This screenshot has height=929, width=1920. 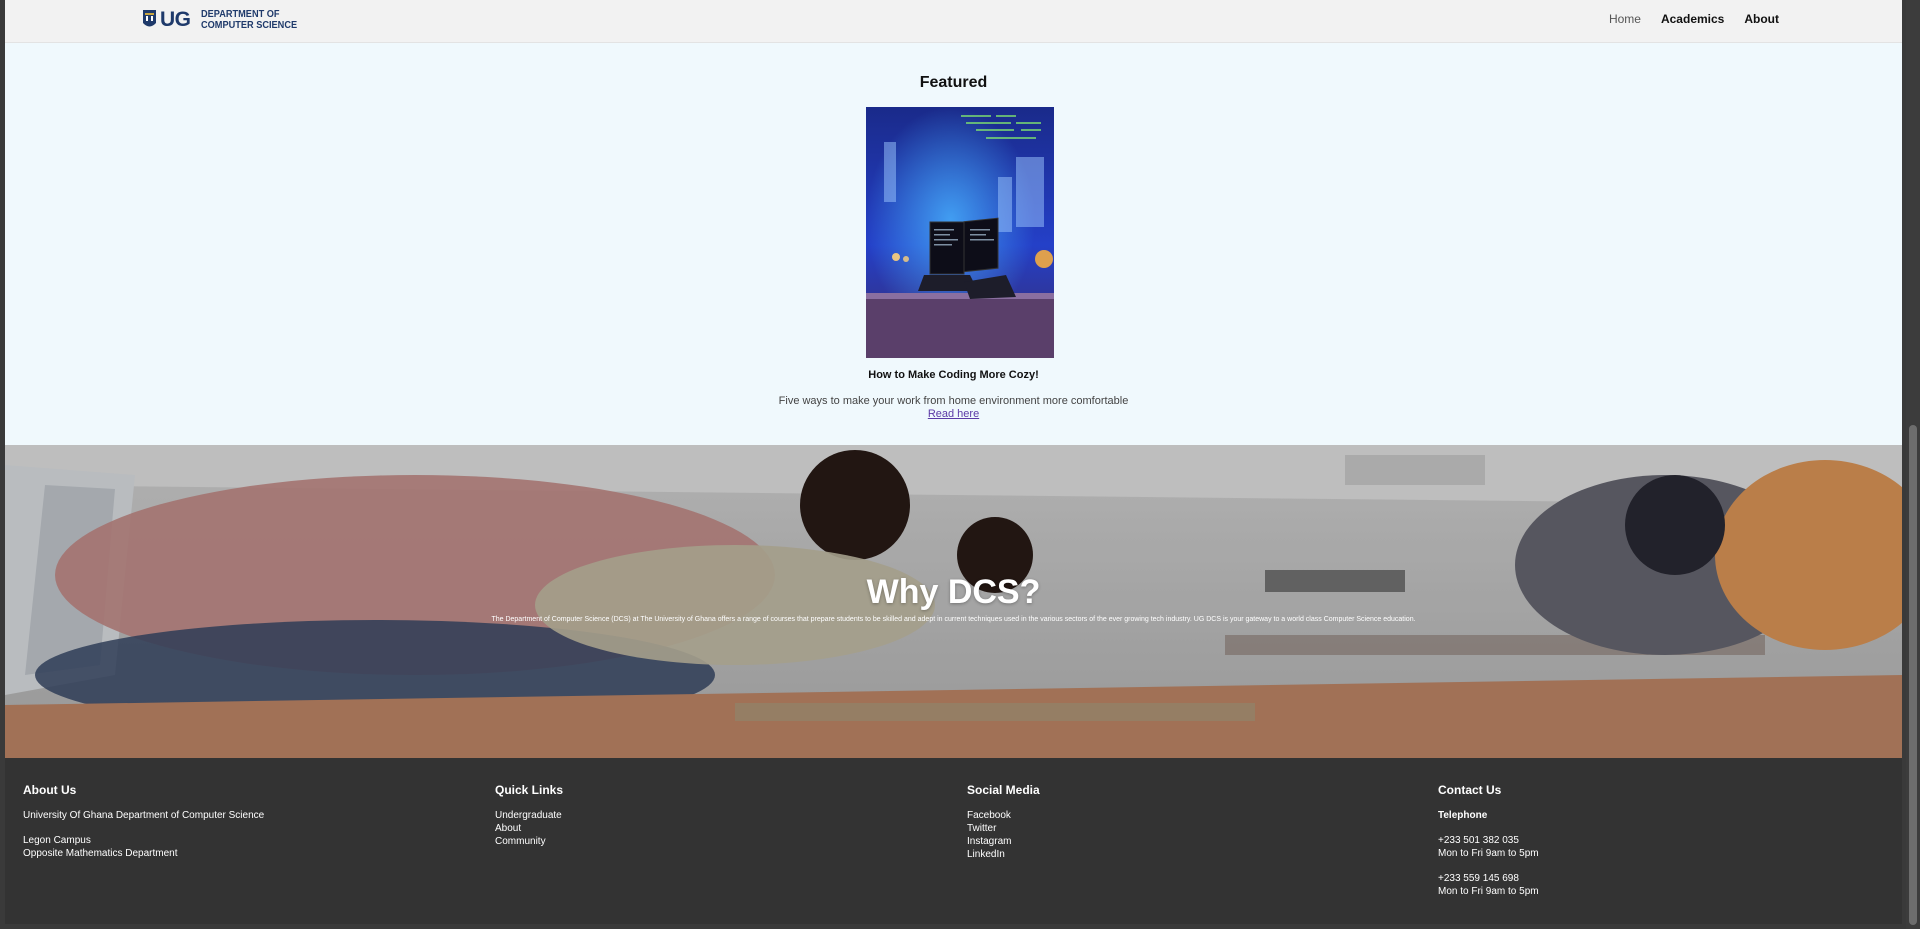 I want to click on logo-line2: COMPUTER SCIENCE, so click(x=248, y=25).